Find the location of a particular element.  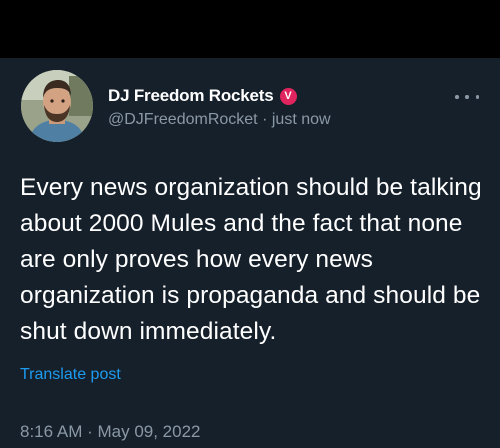

avatar is located at coordinates (57, 106).